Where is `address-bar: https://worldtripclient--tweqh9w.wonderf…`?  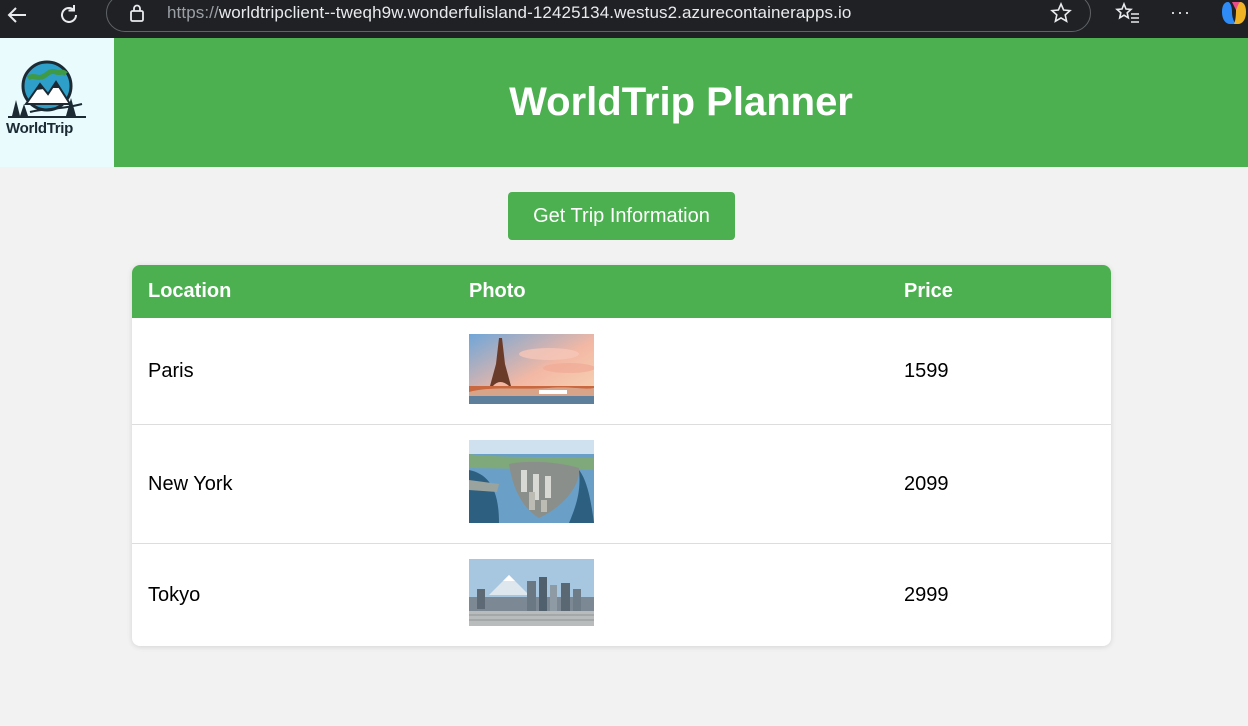 address-bar: https://worldtripclient--tweqh9w.wonderf… is located at coordinates (598, 16).